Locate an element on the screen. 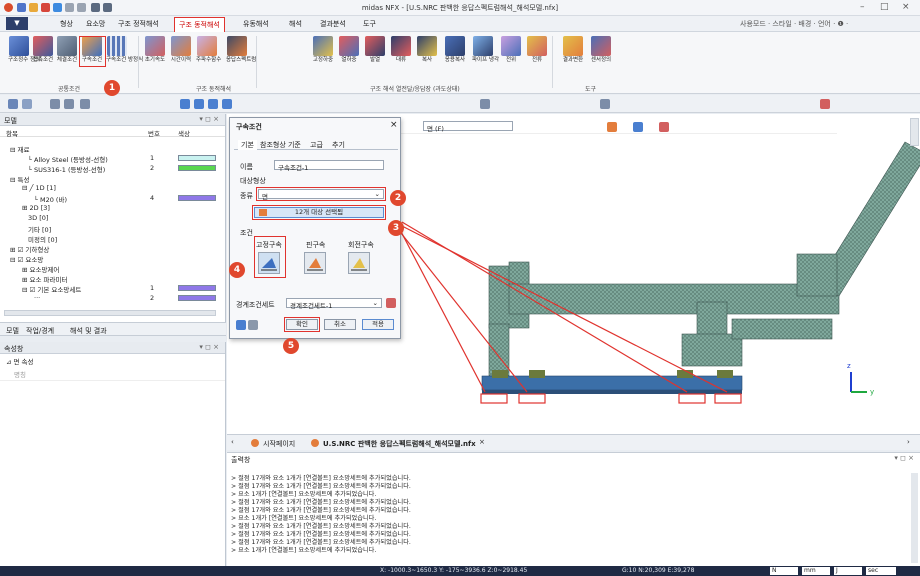 The height and width of the screenshot is (576, 920). tree-item-element-parameter: ⊞ 요소 파라미터 is located at coordinates (44, 279).